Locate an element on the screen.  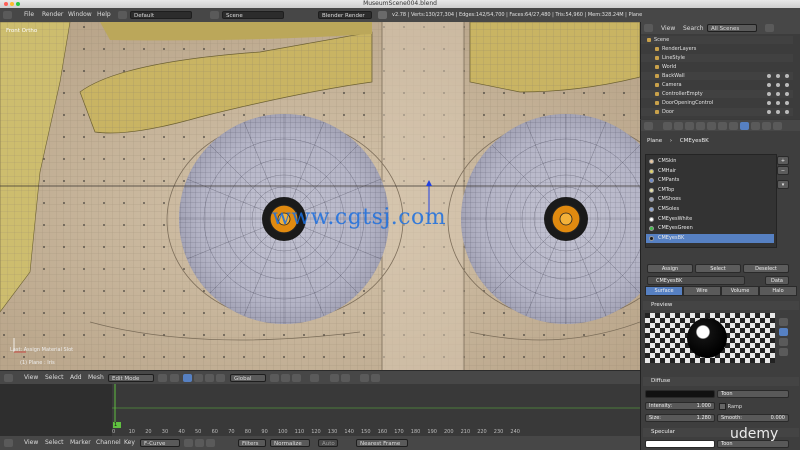
outliner-item: Camera is located at coordinates (717, 85).